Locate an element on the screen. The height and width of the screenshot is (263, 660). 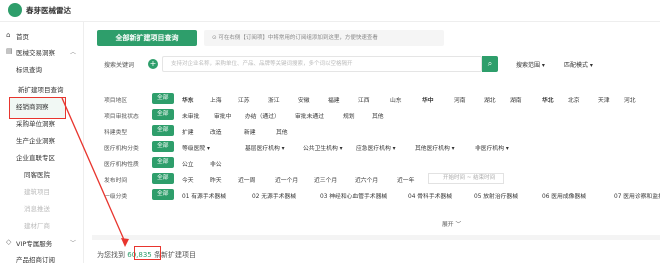
sidebar-item-direct-zone: 企业直联专区 is located at coordinates (35, 157).